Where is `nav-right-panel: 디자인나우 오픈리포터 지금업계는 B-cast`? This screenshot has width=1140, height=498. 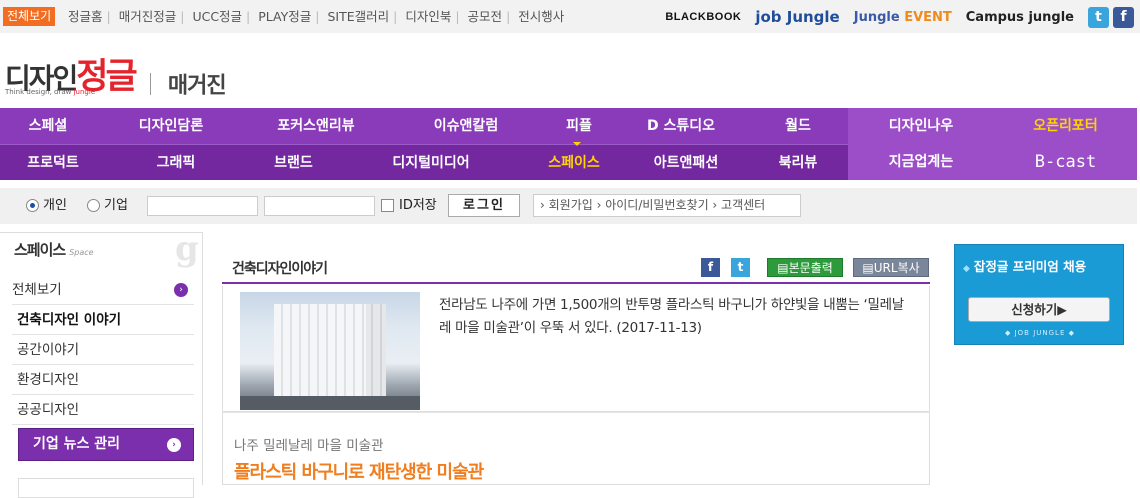 nav-right-panel: 디자인나우 오픈리포터 지금업계는 B-cast is located at coordinates (992, 144).